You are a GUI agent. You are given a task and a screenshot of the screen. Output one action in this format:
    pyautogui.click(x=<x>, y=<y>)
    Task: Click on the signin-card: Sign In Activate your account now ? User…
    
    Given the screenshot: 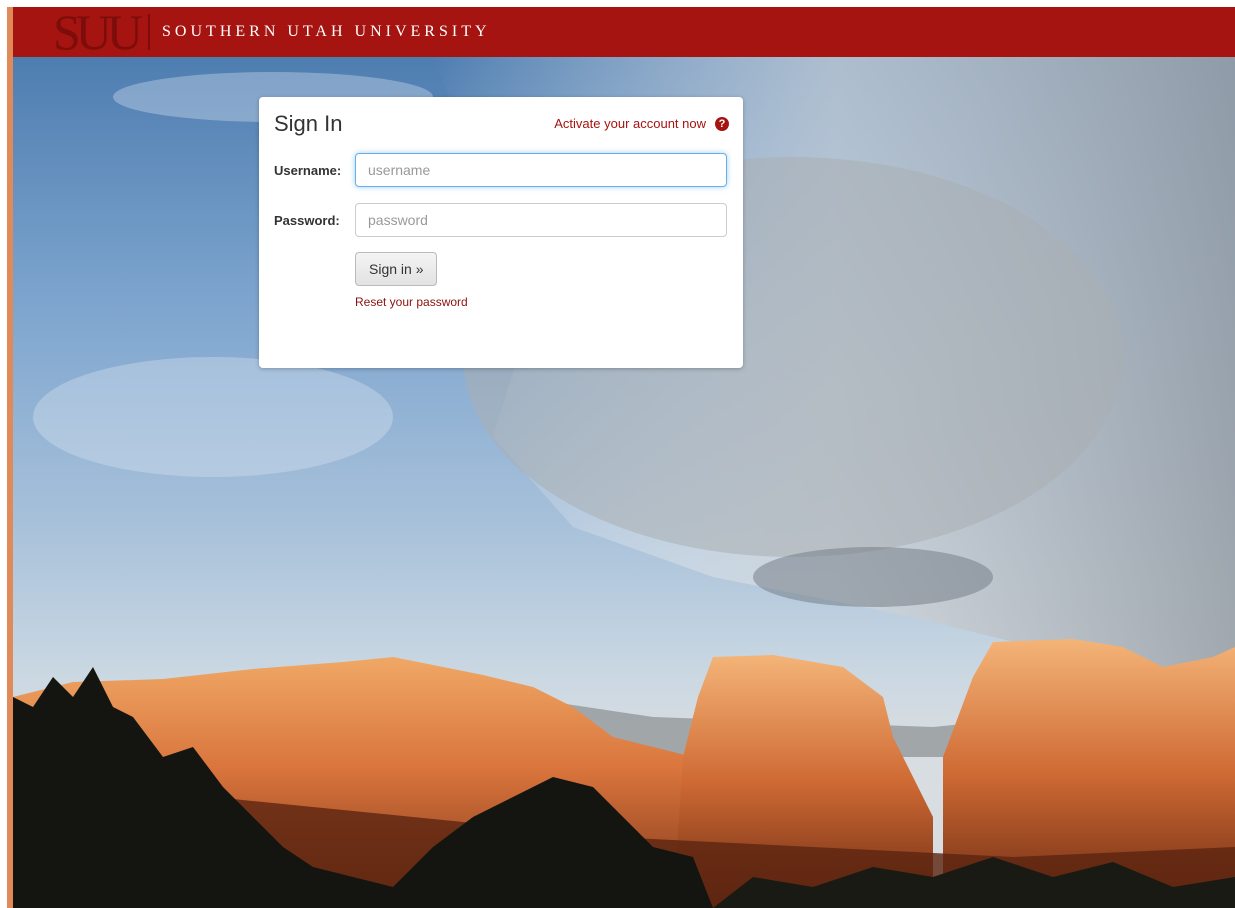 What is the action you would take?
    pyautogui.click(x=501, y=232)
    